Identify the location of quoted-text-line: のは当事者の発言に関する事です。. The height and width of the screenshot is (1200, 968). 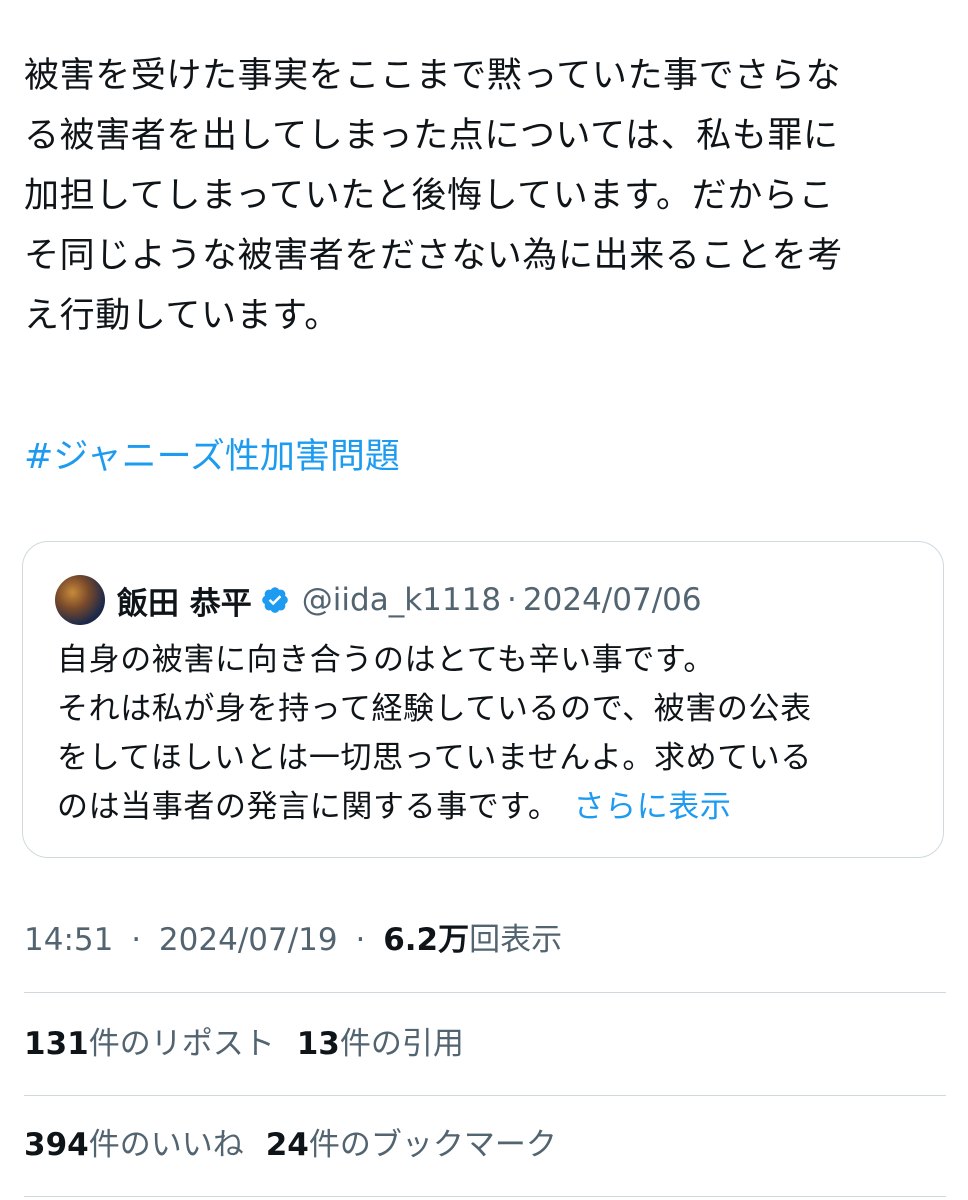
(308, 807).